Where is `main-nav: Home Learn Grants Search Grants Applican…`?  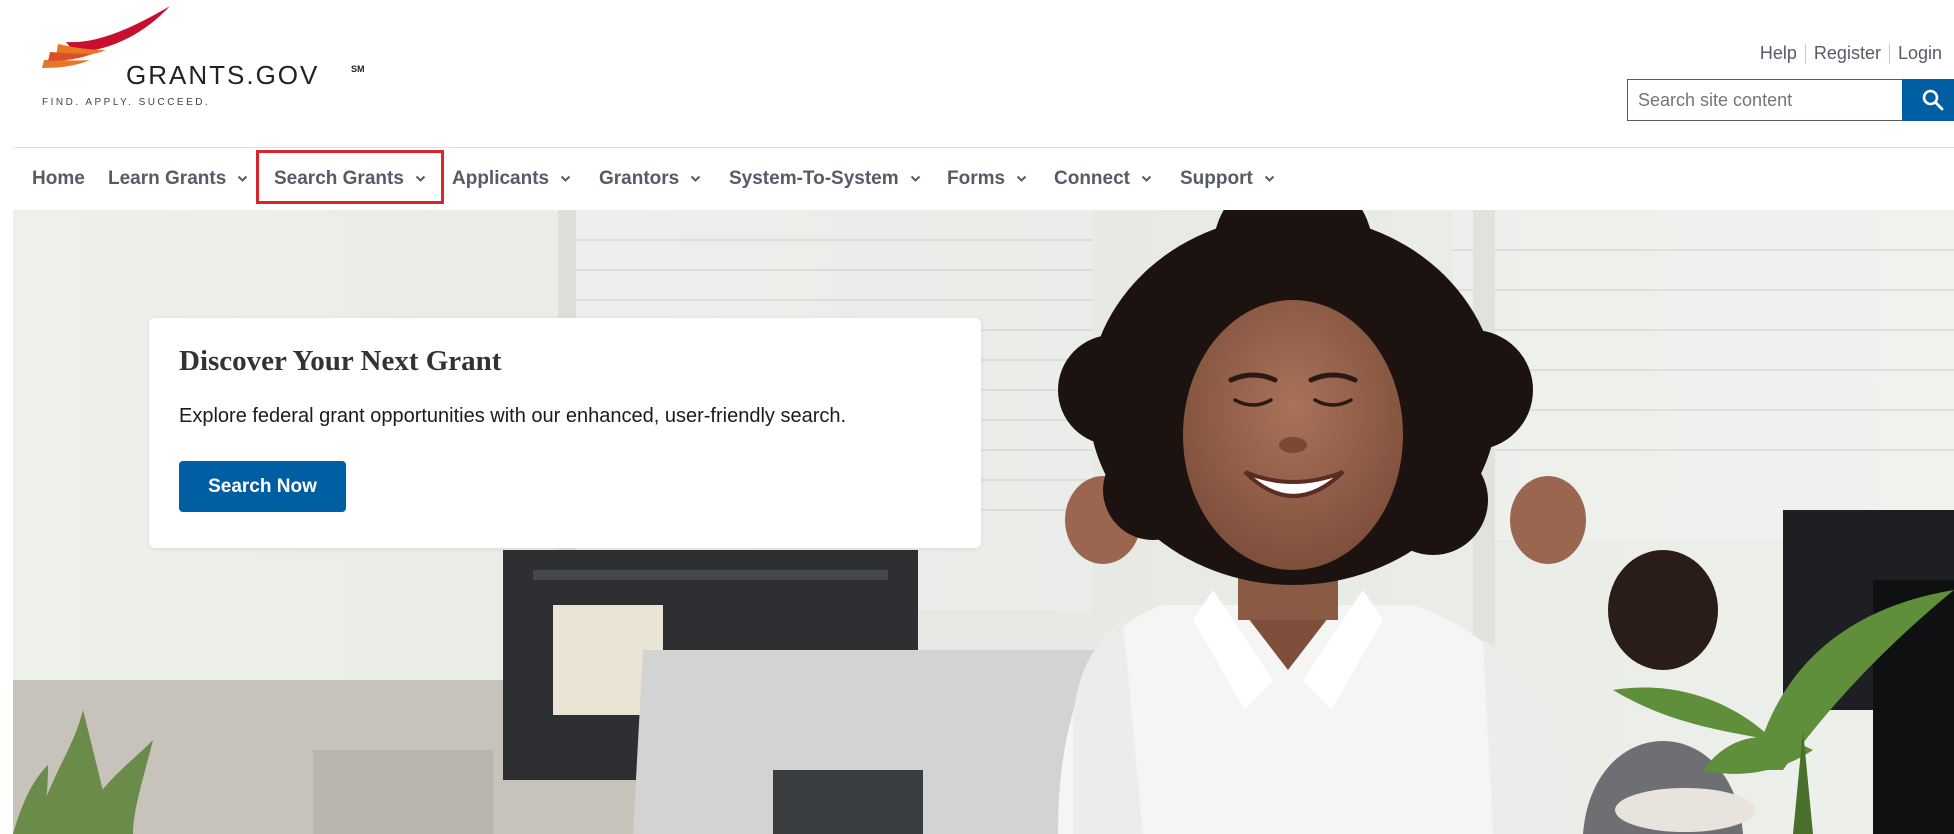
main-nav: Home Learn Grants Search Grants Applican… is located at coordinates (983, 179).